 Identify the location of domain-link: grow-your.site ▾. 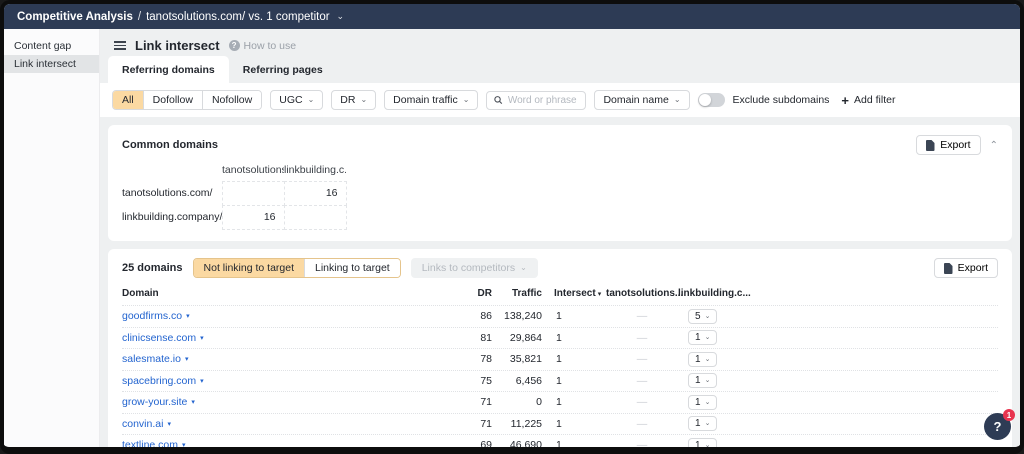
(287, 402).